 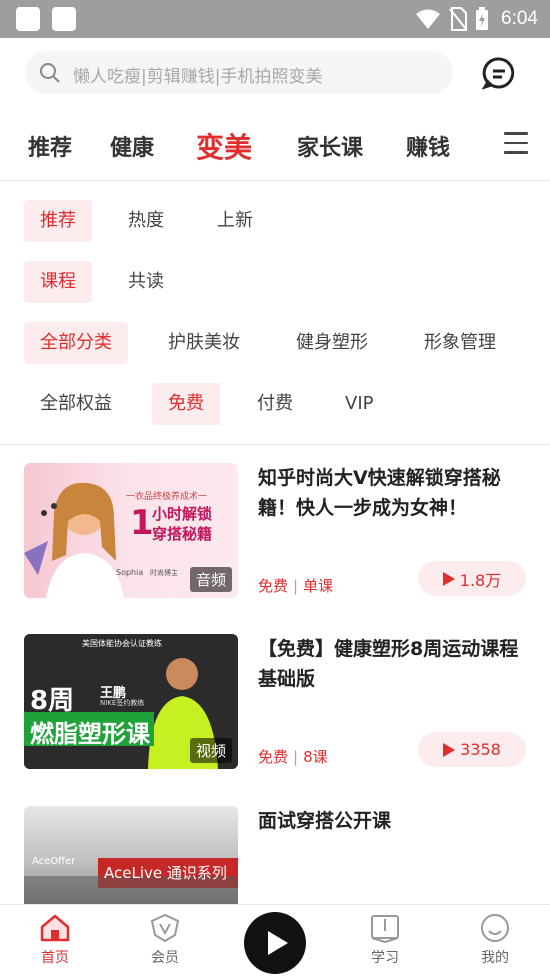 I want to click on course-thumbnail: 一衣品终极养成术一 1 小时解锁 穿搭秘籍 Sophia 时尚博主 音频, so click(x=131, y=530).